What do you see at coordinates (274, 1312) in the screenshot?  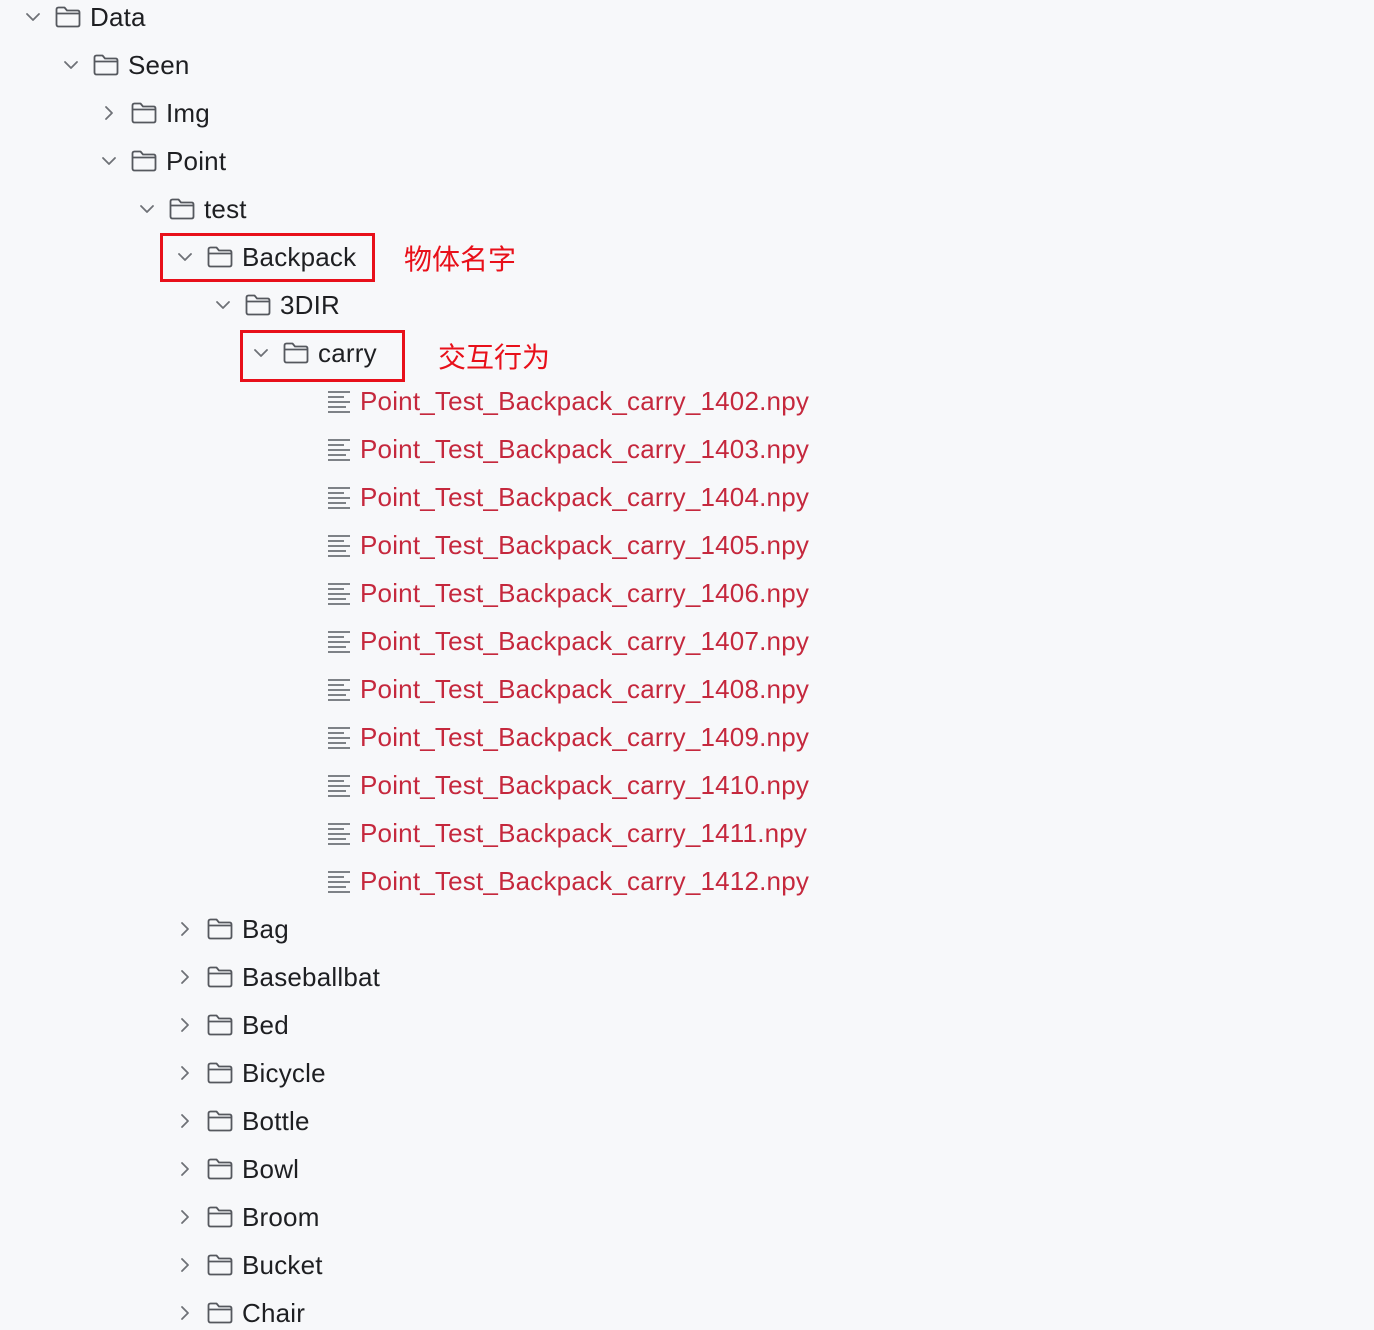 I see `folder-label: Chair` at bounding box center [274, 1312].